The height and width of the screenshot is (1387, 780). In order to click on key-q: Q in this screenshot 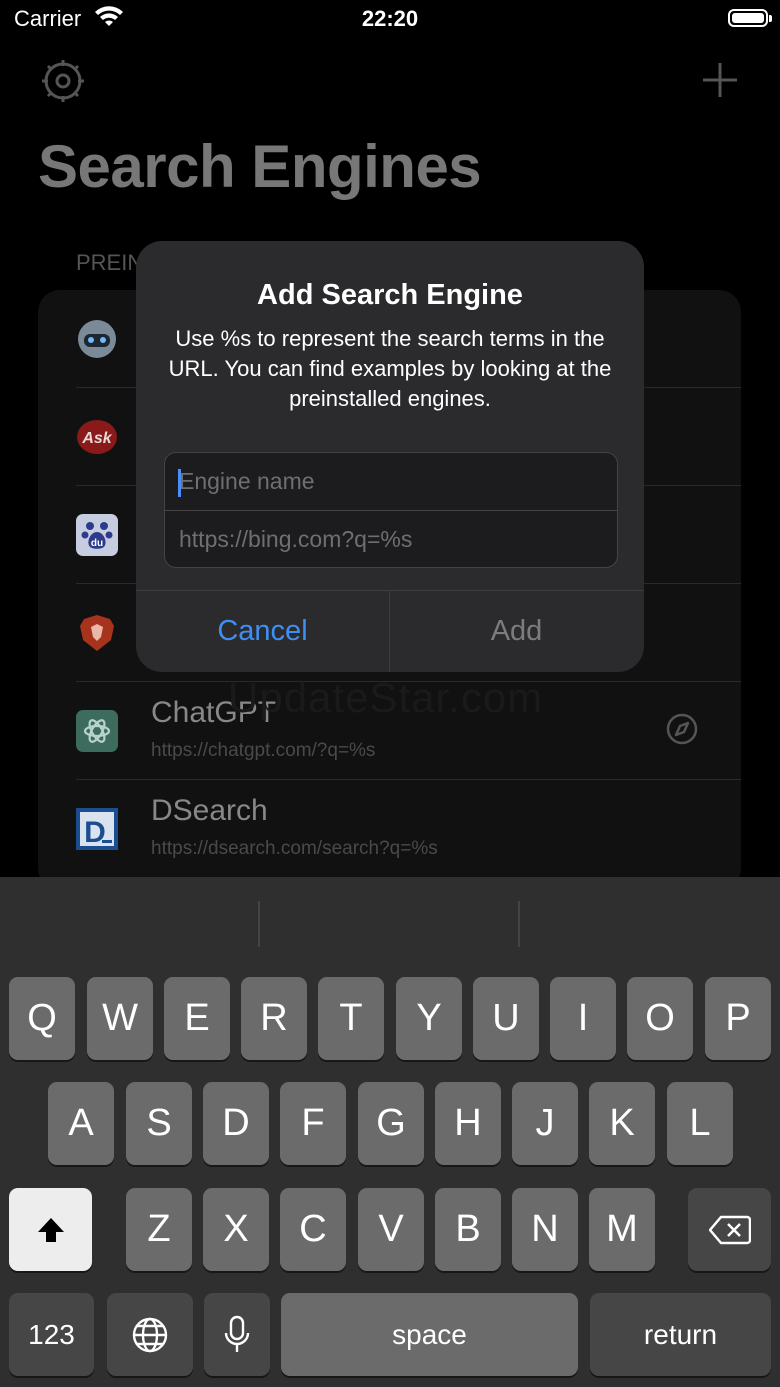, I will do `click(42, 1018)`.